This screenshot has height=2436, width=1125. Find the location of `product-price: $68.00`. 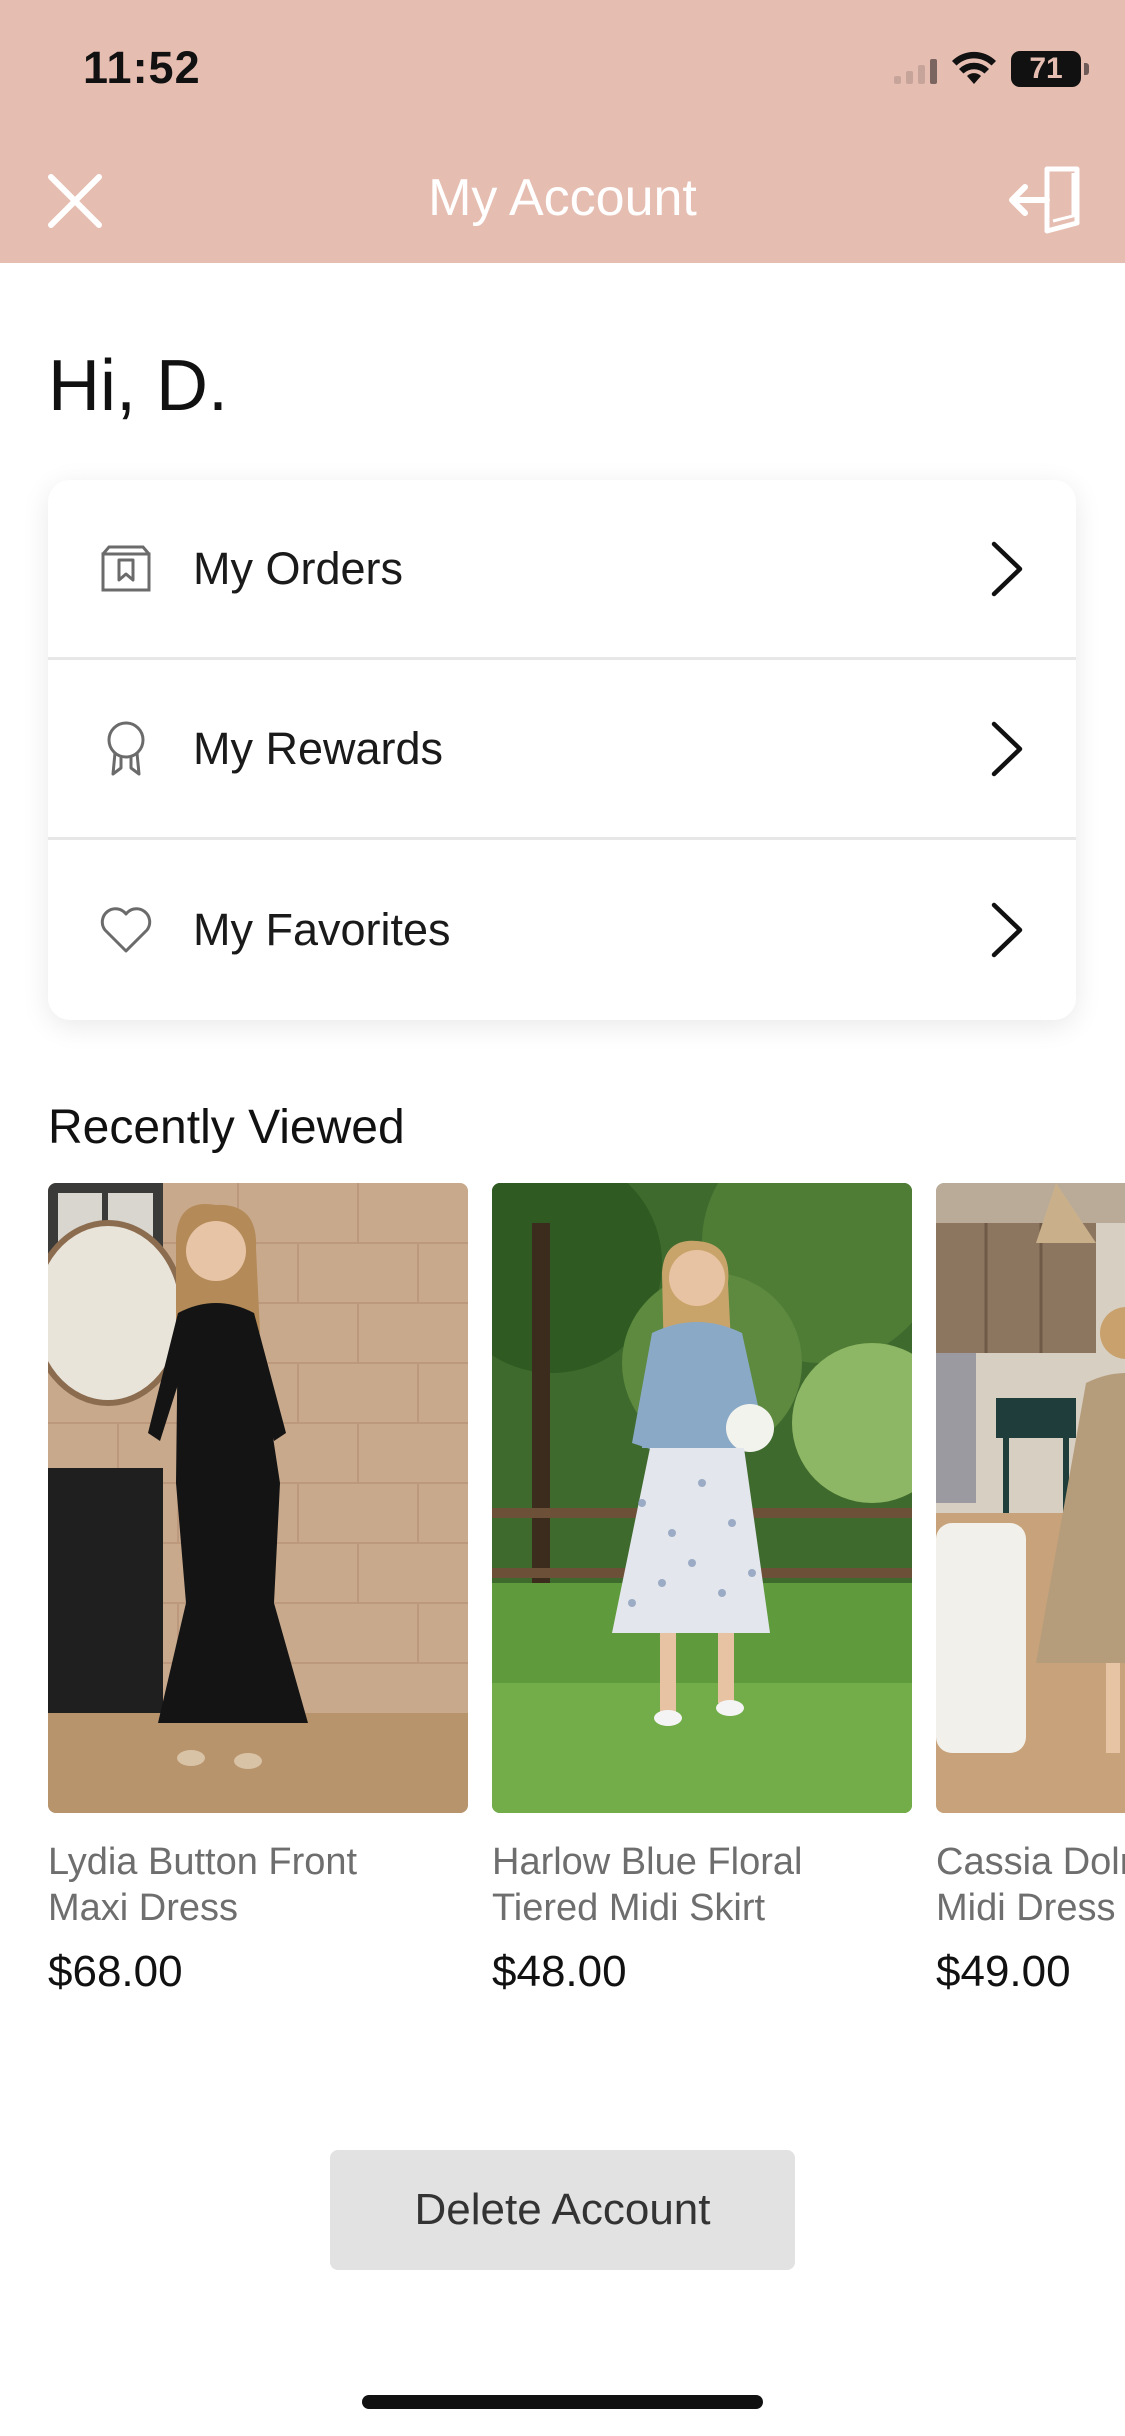

product-price: $68.00 is located at coordinates (115, 1971).